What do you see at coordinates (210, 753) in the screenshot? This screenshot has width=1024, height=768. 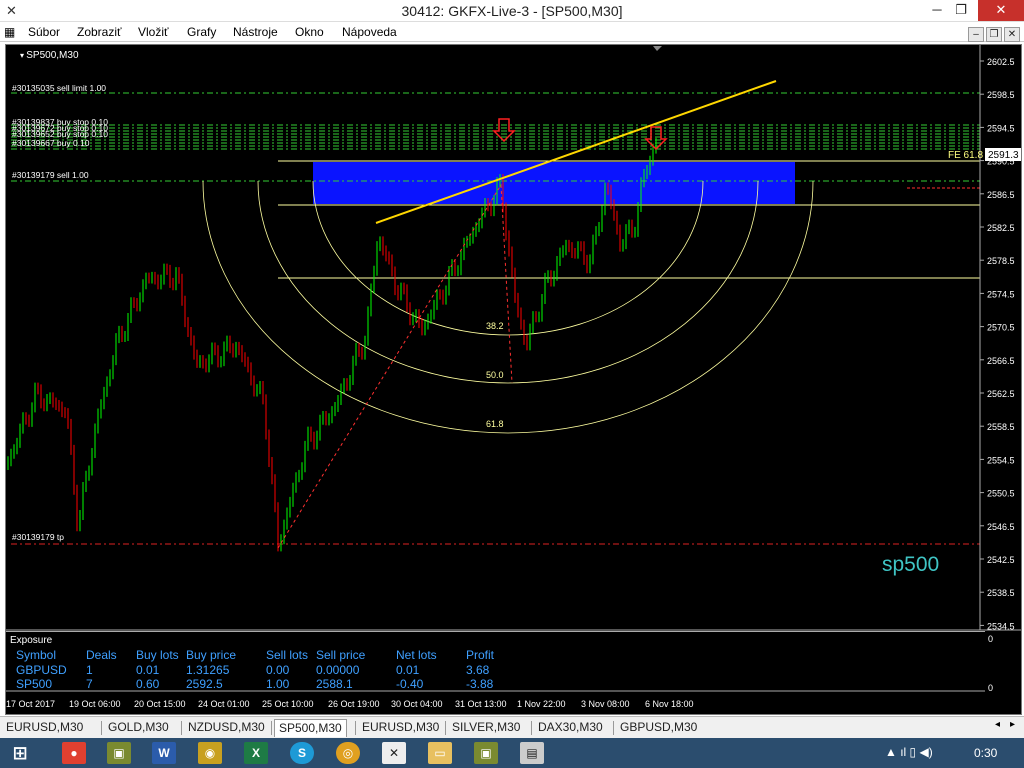 I see `app-icon-4: ◉` at bounding box center [210, 753].